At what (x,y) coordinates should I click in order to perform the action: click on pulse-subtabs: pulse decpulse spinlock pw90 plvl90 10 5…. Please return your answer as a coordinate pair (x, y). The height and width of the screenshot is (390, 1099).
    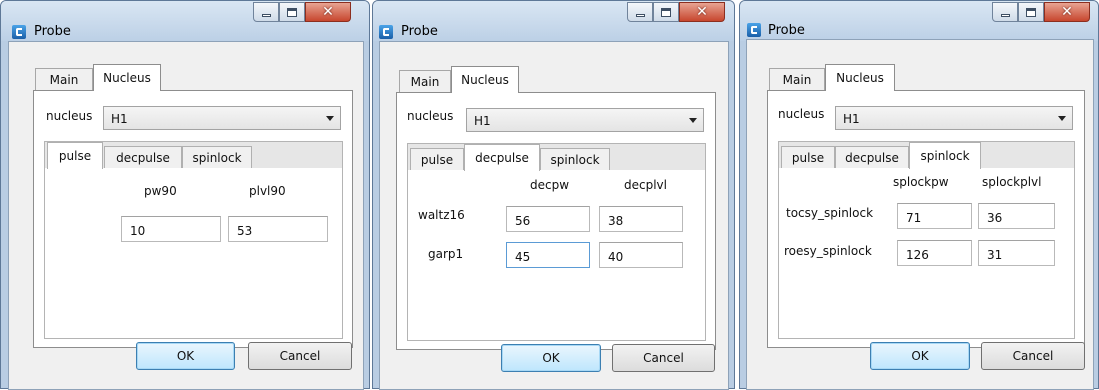
    Looking at the image, I should click on (193, 240).